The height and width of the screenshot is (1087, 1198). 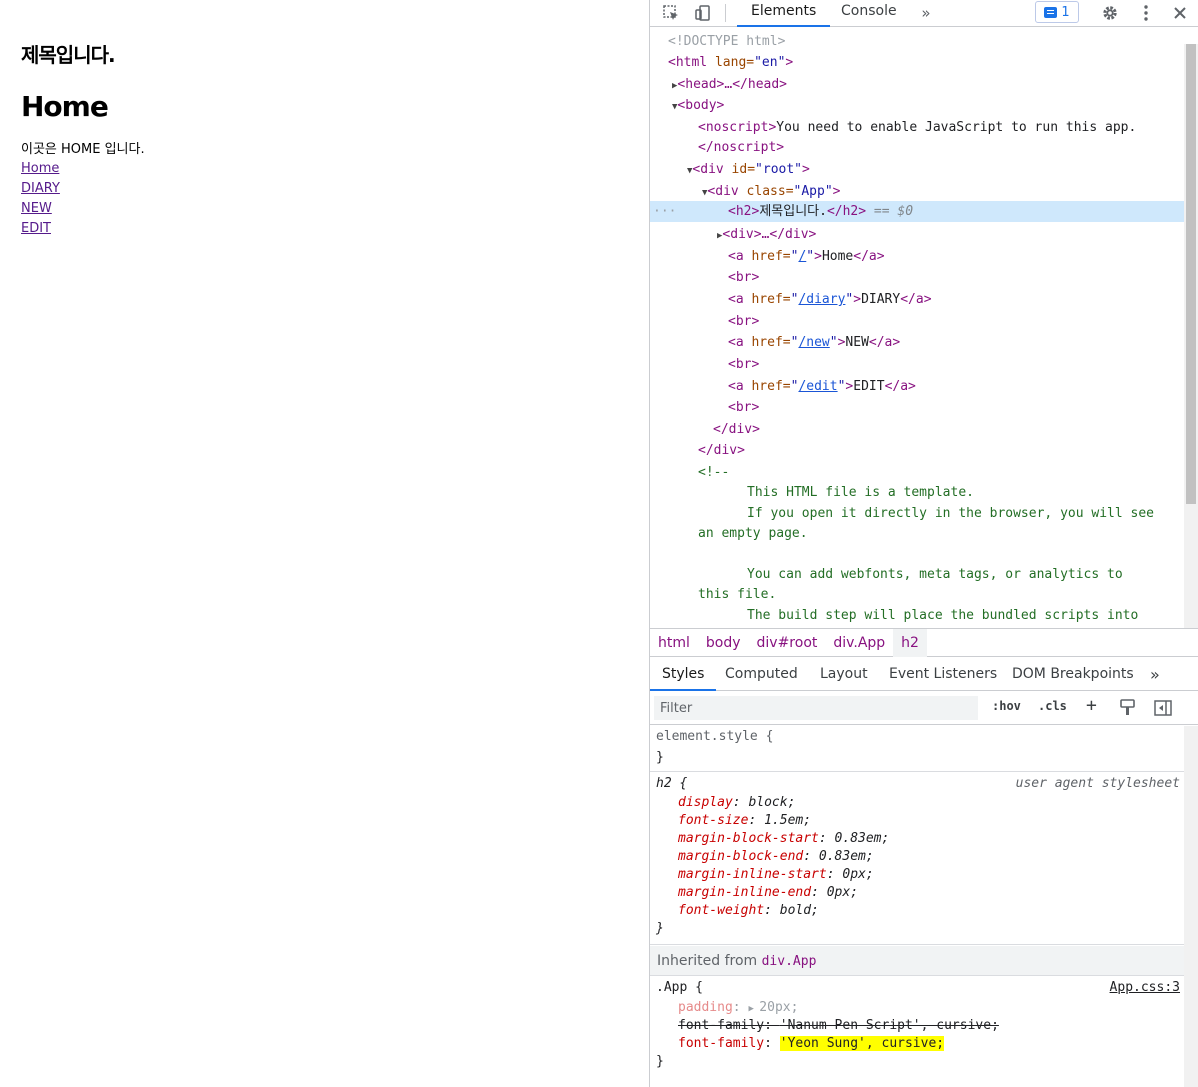 What do you see at coordinates (1051, 12) in the screenshot?
I see `message-icon` at bounding box center [1051, 12].